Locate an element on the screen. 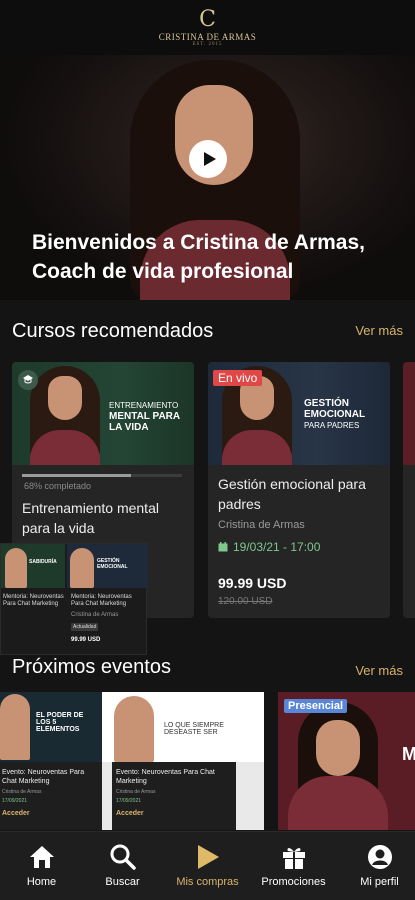  courses-section-title: Cursos recomendados is located at coordinates (113, 331).